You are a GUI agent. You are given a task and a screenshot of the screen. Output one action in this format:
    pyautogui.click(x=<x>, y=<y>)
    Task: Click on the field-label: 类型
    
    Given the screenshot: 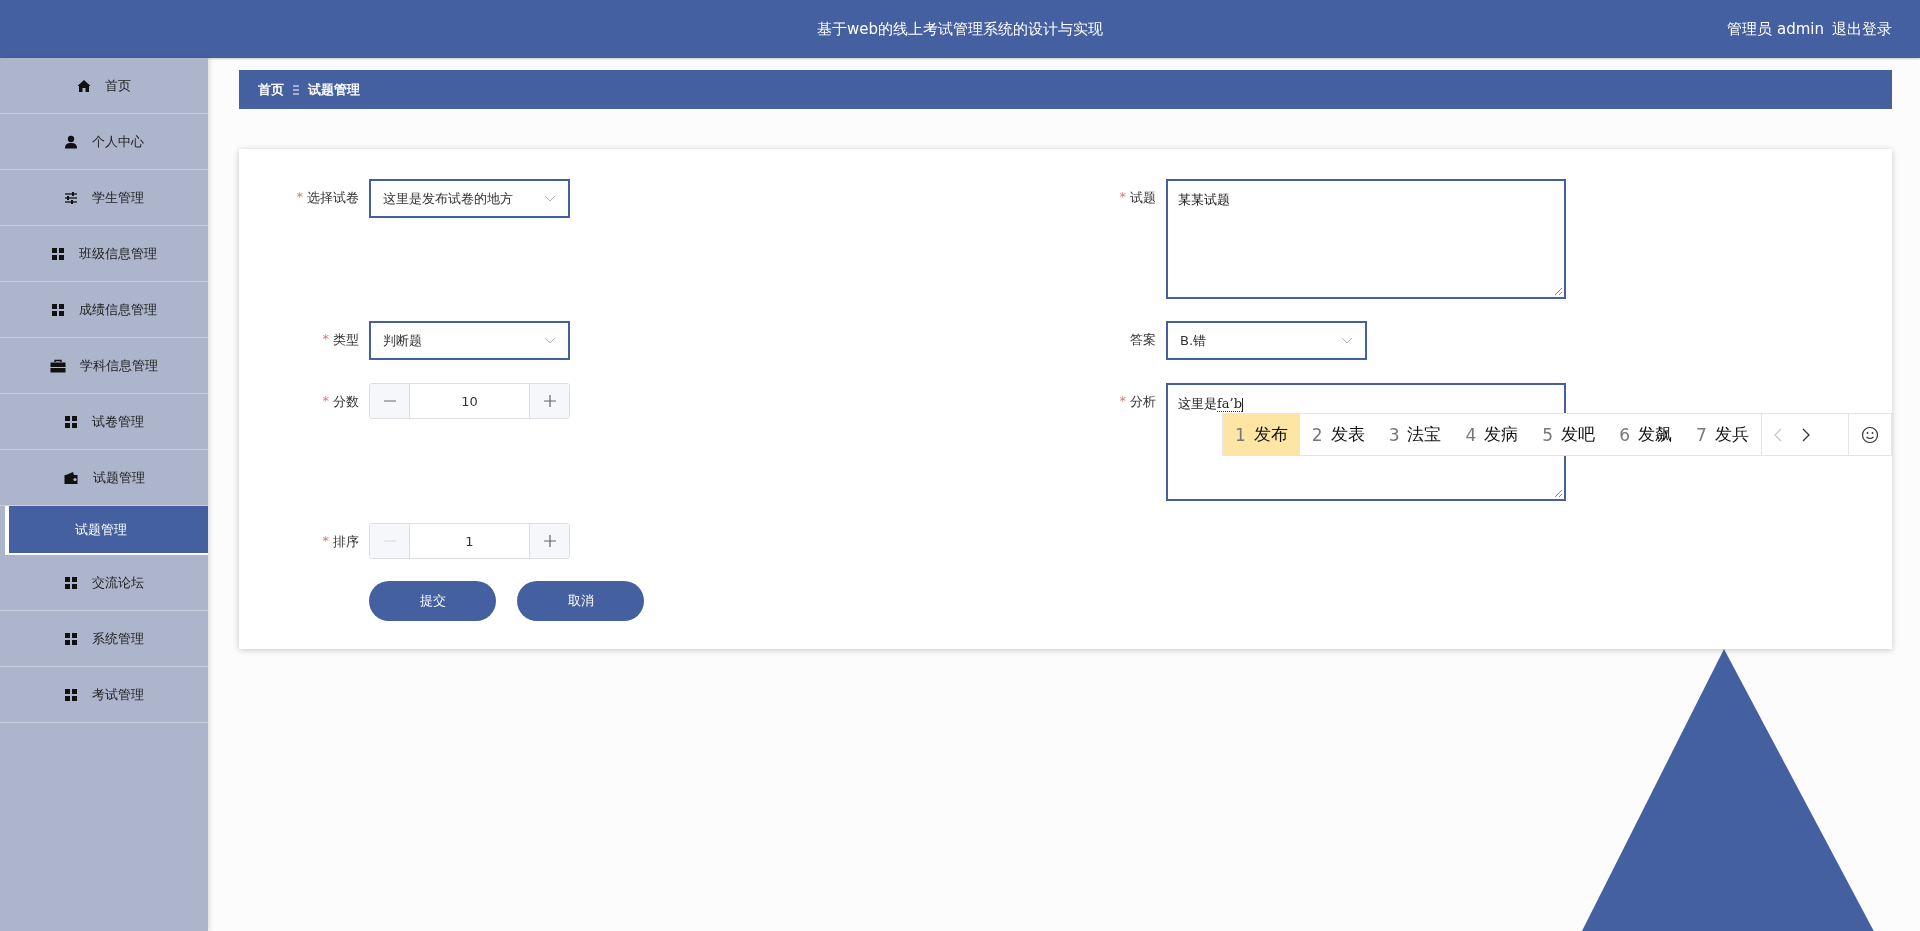 What is the action you would take?
    pyautogui.click(x=346, y=340)
    